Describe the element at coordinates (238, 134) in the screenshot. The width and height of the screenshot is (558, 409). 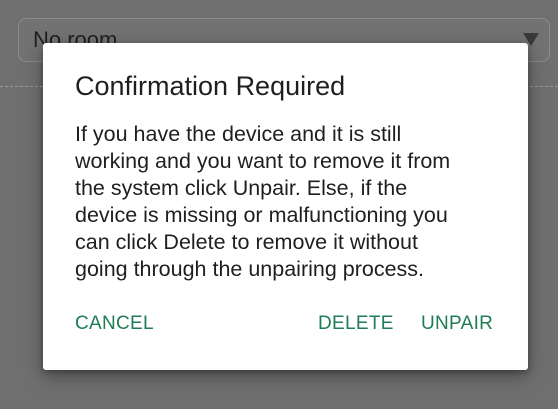
I see `dialog-message-line: If you have the device and it is still` at that location.